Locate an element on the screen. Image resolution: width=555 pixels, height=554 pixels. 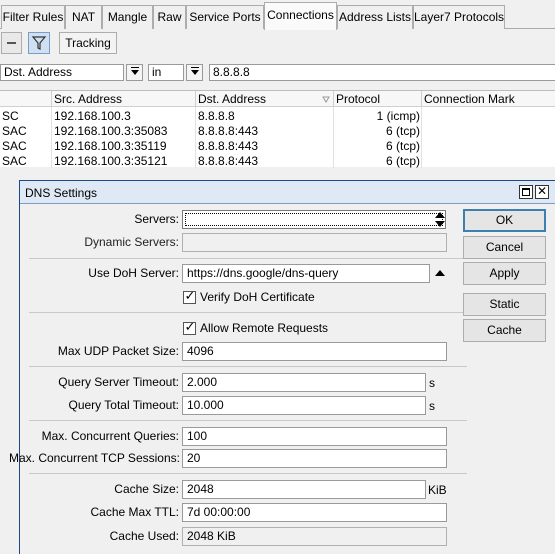
maximize-button is located at coordinates (526, 192).